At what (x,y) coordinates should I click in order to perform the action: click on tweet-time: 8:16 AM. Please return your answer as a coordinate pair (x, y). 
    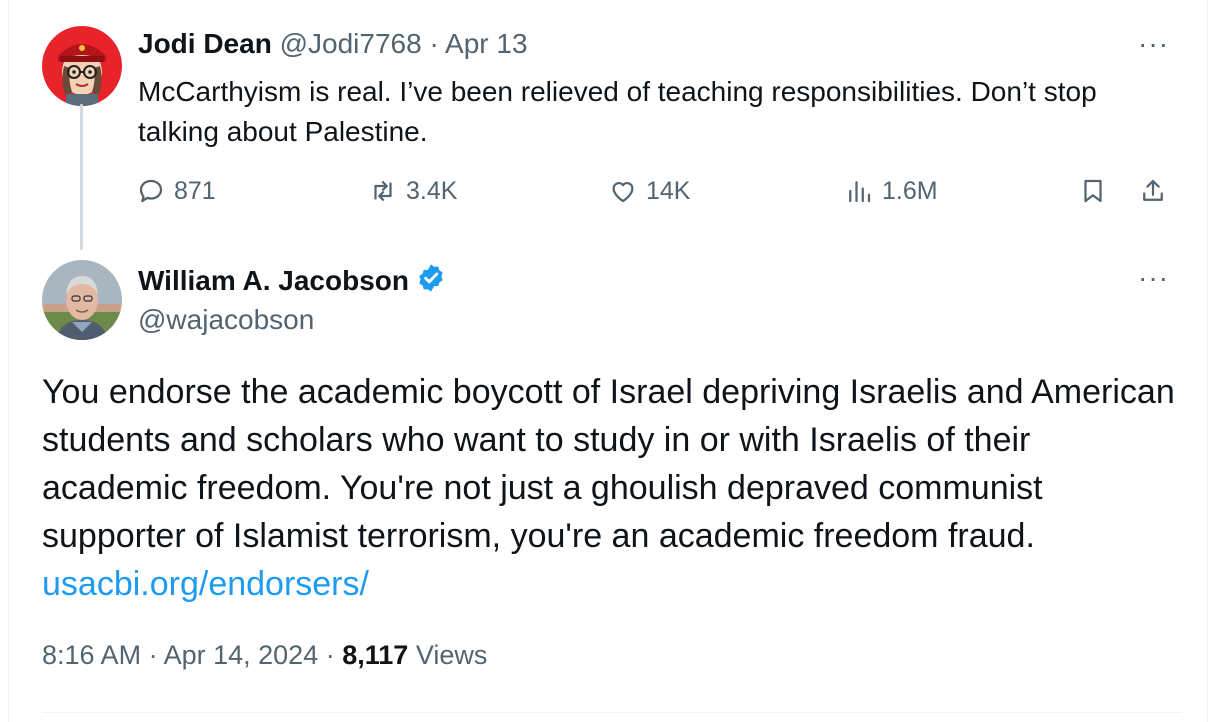
    Looking at the image, I should click on (91, 655).